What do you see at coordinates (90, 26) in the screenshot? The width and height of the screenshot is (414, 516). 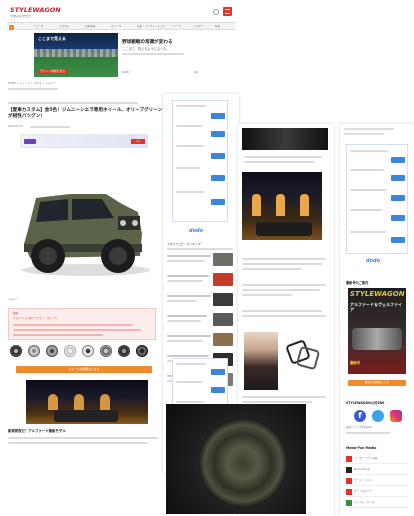 I see `nav-item-newcar: 新車情報` at bounding box center [90, 26].